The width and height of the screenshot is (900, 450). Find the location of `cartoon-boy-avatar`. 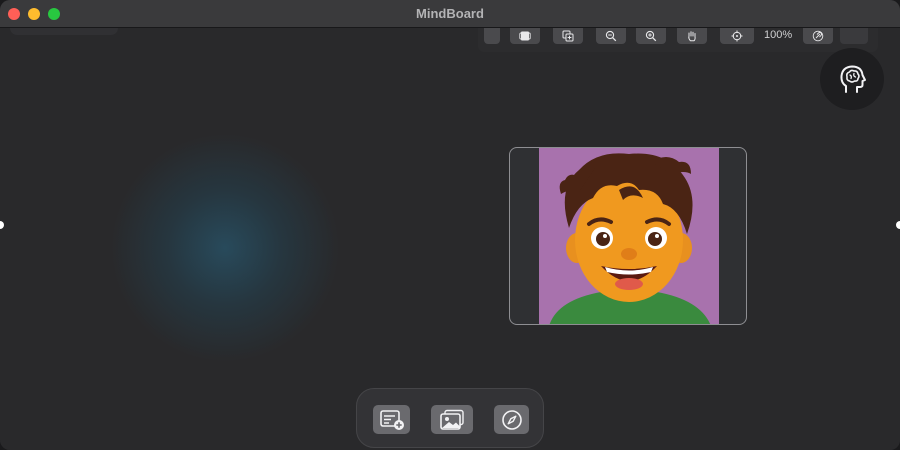

cartoon-boy-avatar is located at coordinates (629, 236).